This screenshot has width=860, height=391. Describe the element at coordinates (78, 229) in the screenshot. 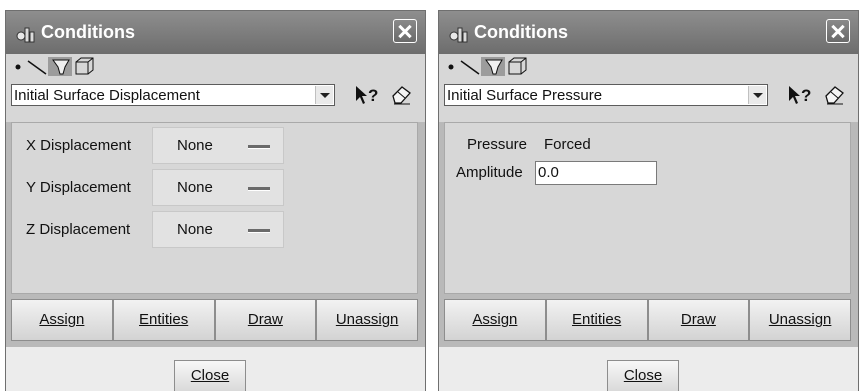

I see `z-displacement-label: Z Displacement` at that location.